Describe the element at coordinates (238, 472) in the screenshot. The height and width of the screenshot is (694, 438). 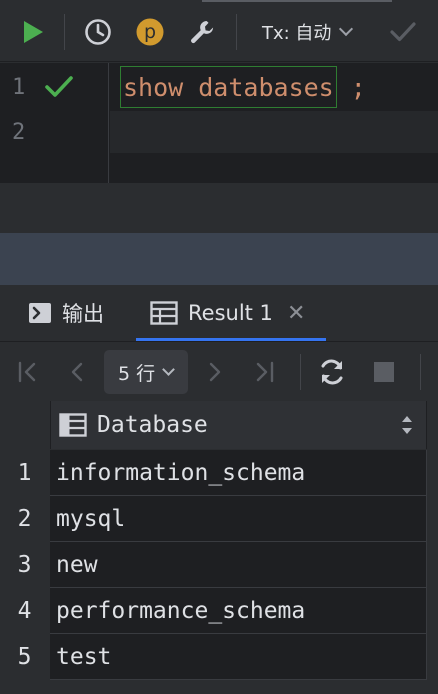
I see `table-cell: information_schema` at that location.